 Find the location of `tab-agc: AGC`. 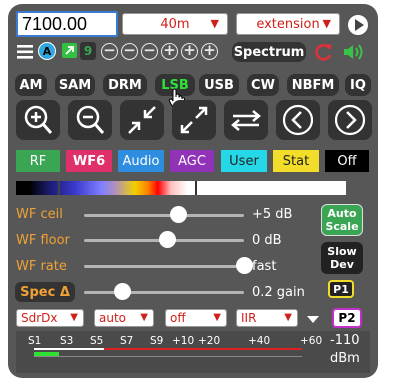

tab-agc: AGC is located at coordinates (192, 161).